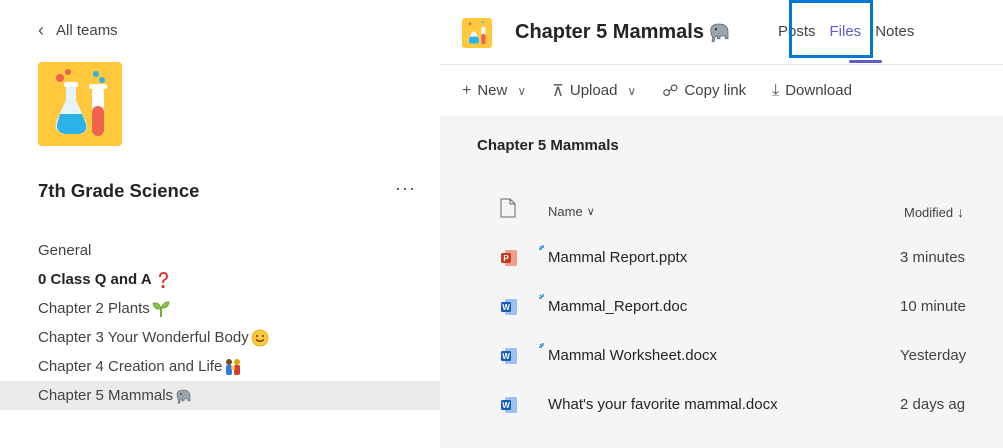 This screenshot has height=448, width=1003. I want to click on channel-title: Chapter 5 Mammals, so click(623, 32).